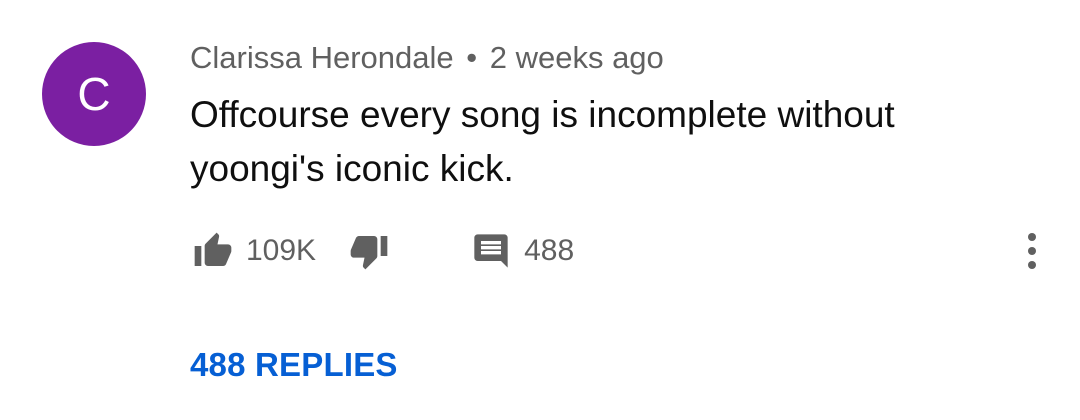  Describe the element at coordinates (549, 250) in the screenshot. I see `reply-count: 488` at that location.